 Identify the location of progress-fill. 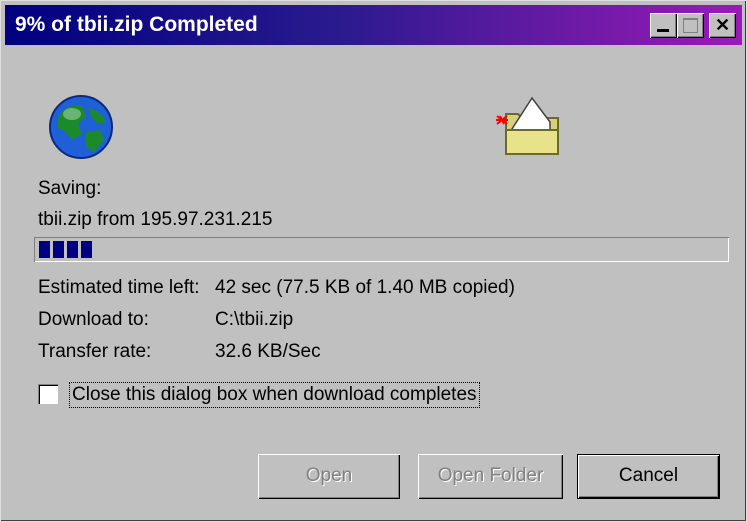
(65, 249).